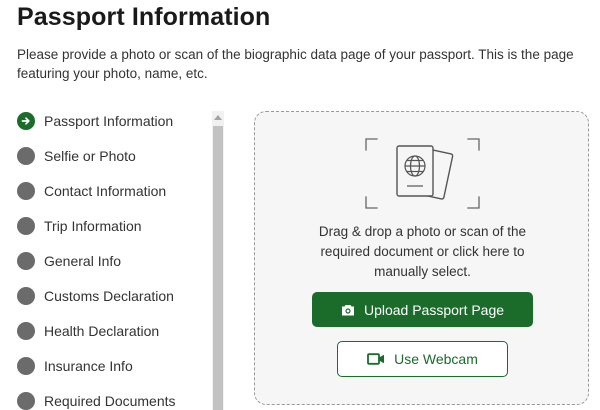 This screenshot has height=410, width=600. Describe the element at coordinates (102, 331) in the screenshot. I see `step-label: Health Declaration` at that location.